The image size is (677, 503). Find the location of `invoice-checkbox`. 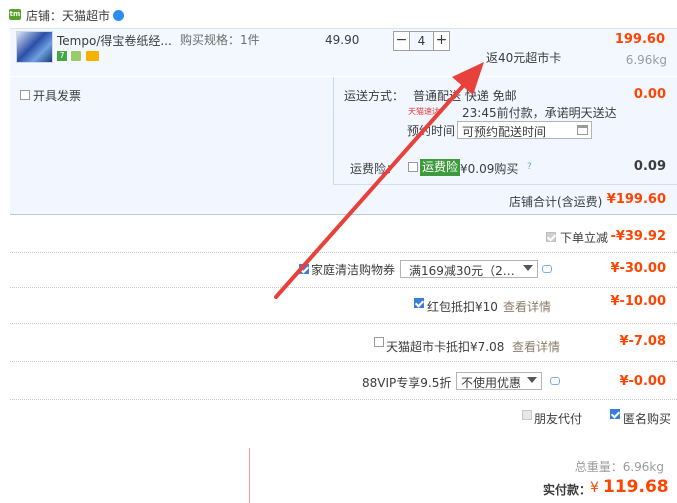

invoice-checkbox is located at coordinates (25, 95).